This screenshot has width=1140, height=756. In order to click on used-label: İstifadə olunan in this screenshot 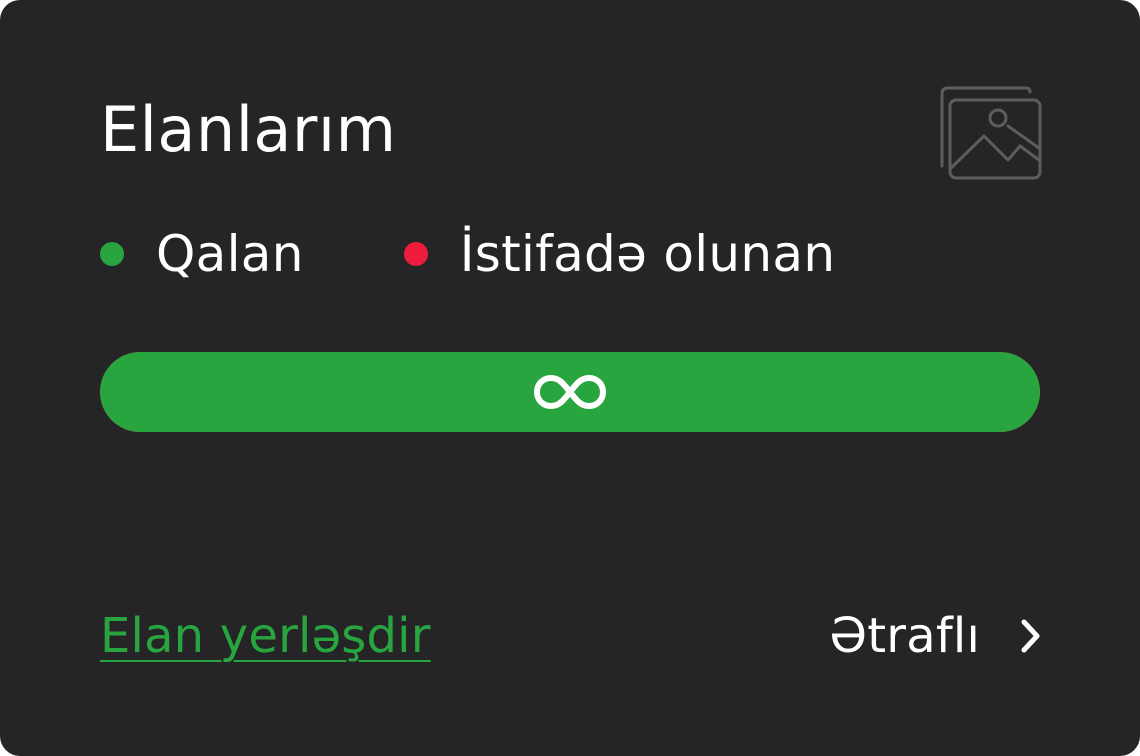, I will do `click(647, 254)`.